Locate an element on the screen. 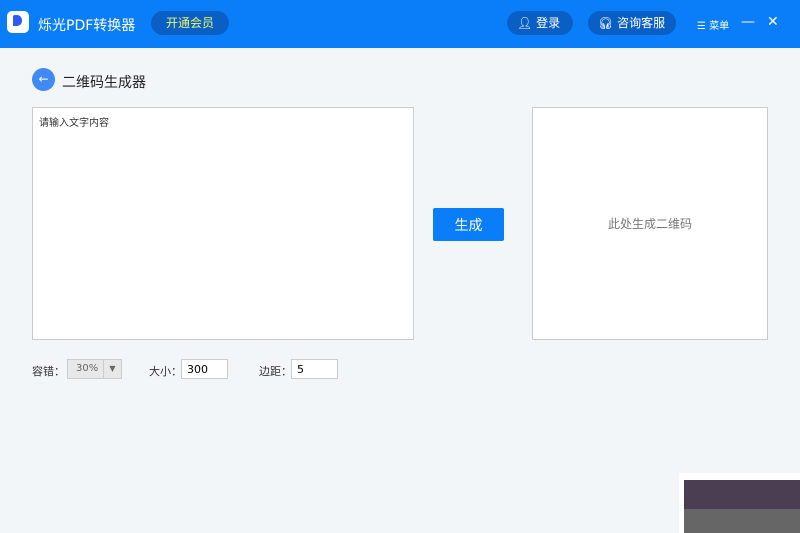  qr-placeholder: 此处生成二维码 is located at coordinates (649, 224).